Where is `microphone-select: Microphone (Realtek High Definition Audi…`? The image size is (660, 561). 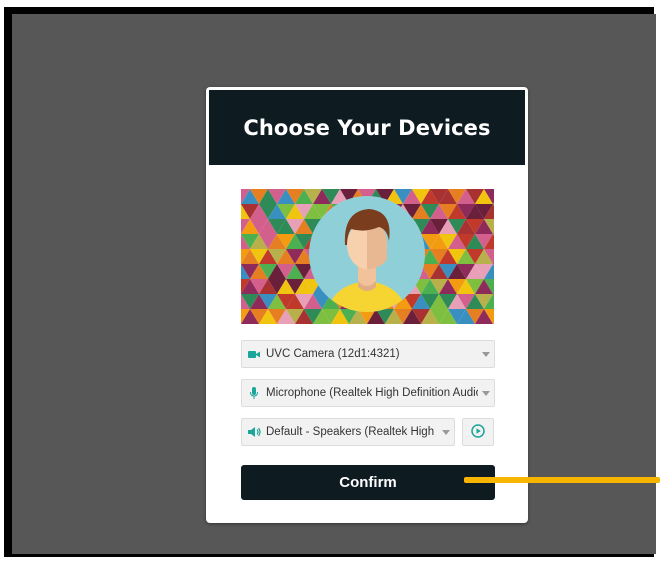 microphone-select: Microphone (Realtek High Definition Audi… is located at coordinates (368, 393).